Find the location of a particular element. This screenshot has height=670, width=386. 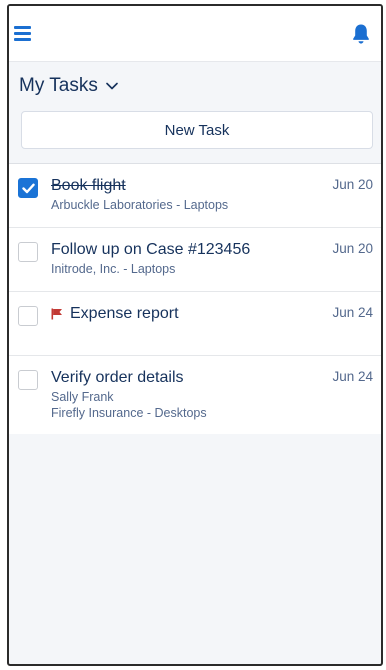

task-detail: Initrode, Inc. - Laptops is located at coordinates (113, 269).